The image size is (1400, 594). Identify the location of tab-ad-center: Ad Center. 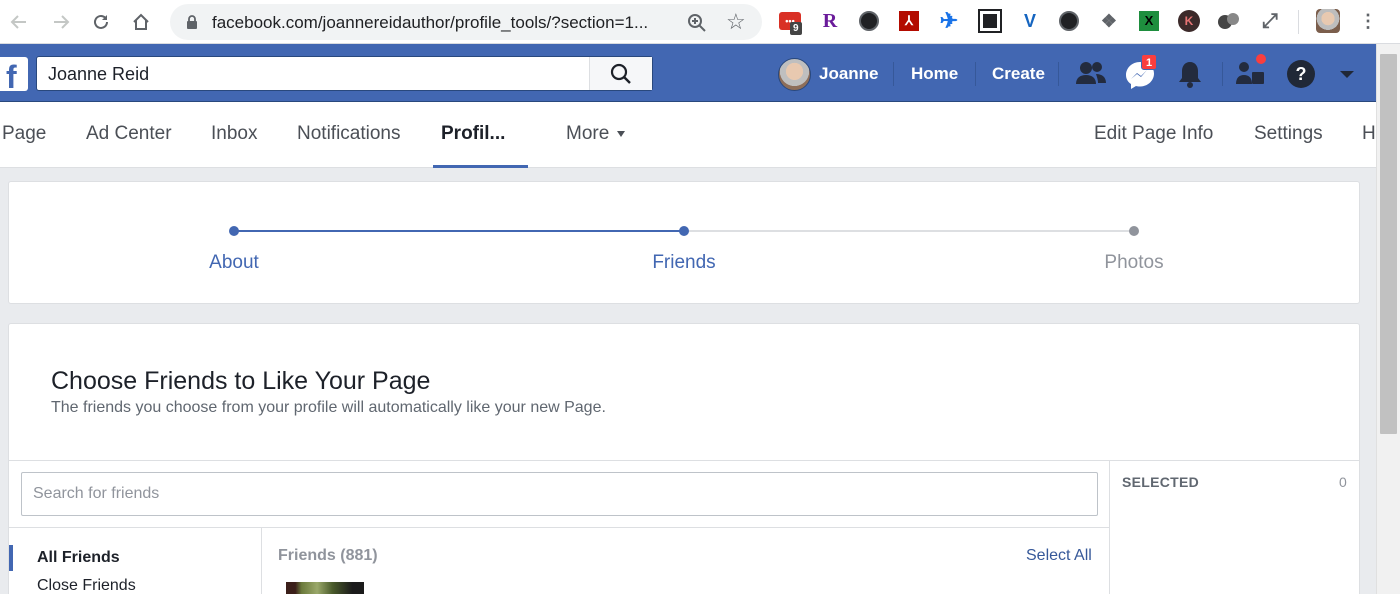
(129, 134).